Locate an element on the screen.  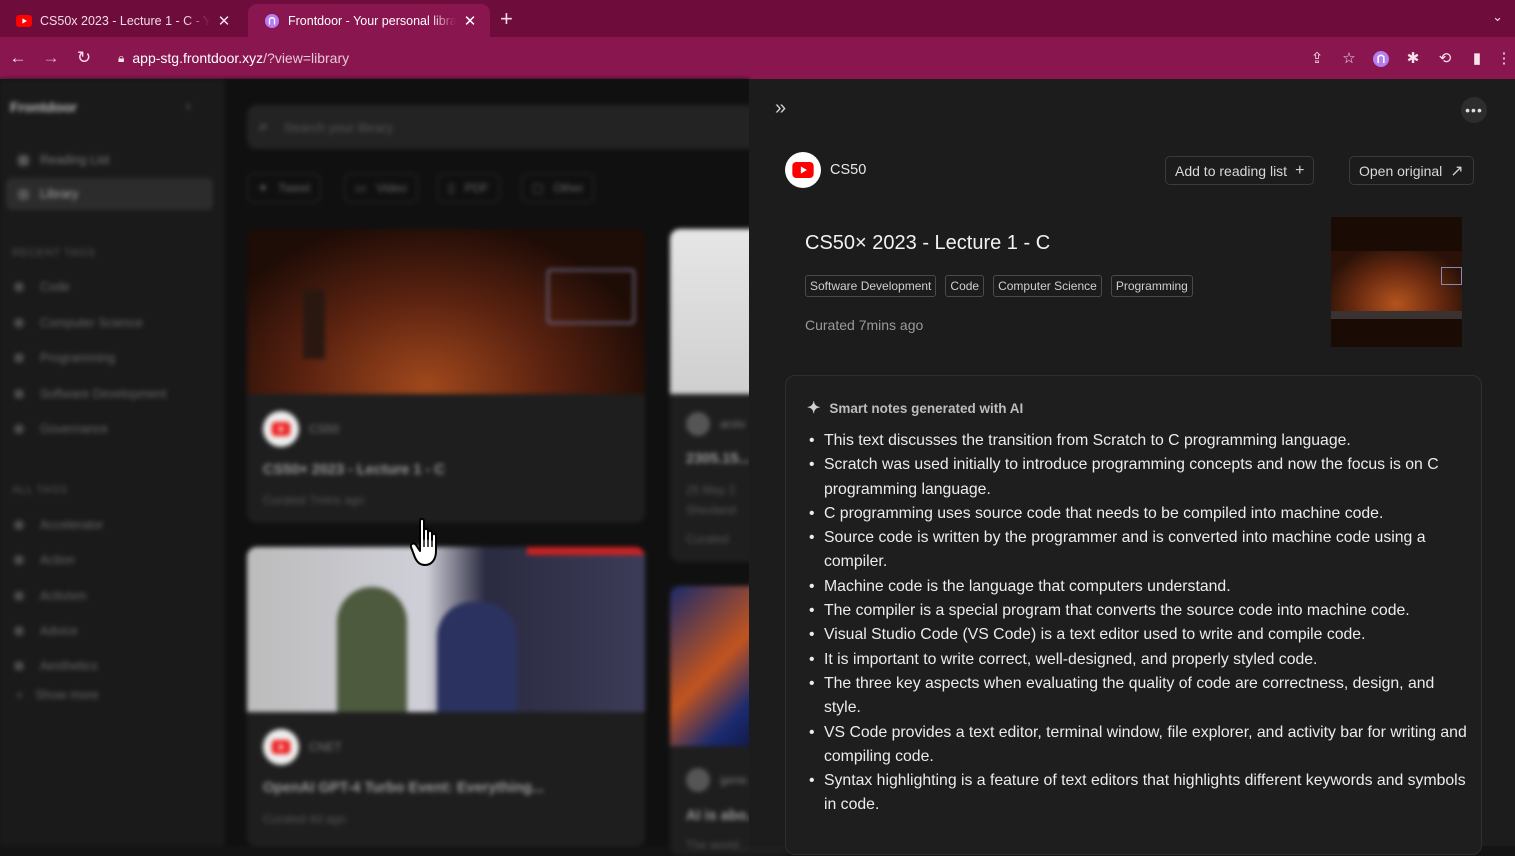
filter-label: Tweet is located at coordinates (294, 188).